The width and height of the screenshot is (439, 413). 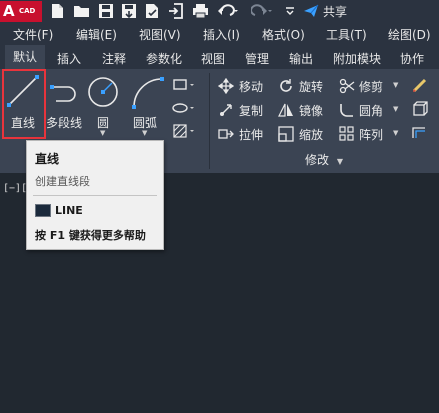 What do you see at coordinates (152, 11) in the screenshot?
I see `save-to-web-icon` at bounding box center [152, 11].